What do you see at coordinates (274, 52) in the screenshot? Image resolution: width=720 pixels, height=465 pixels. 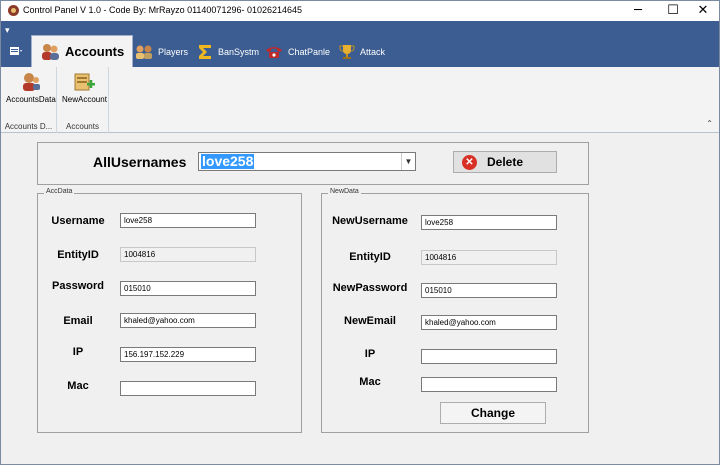 I see `phone-icon` at bounding box center [274, 52].